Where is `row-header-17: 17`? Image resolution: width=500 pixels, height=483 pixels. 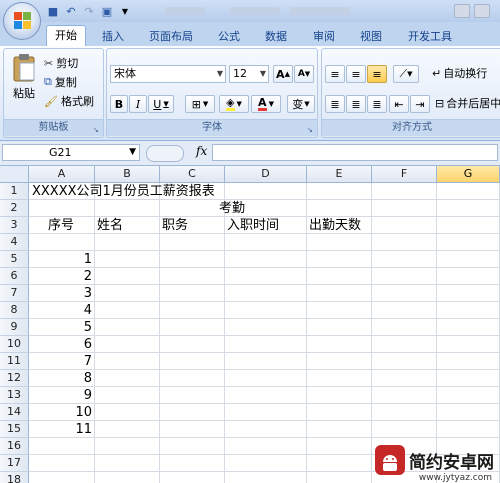
row-header-17: 17 is located at coordinates (14, 463).